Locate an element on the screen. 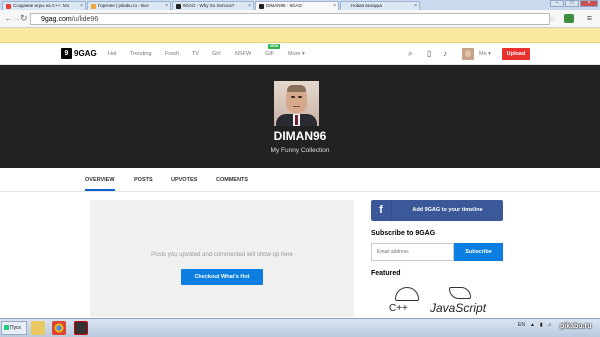  9gag-logo: 9 9GAG is located at coordinates (79, 53).